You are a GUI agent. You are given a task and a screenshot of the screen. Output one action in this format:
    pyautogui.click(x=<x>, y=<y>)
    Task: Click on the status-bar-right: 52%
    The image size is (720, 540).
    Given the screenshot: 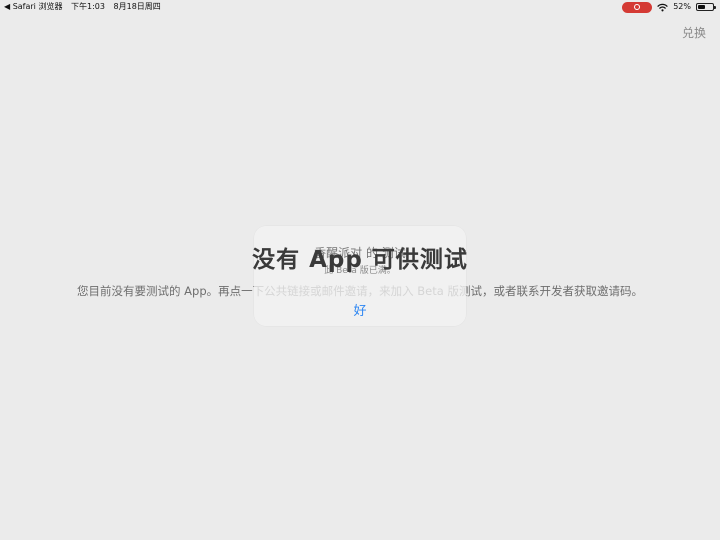 What is the action you would take?
    pyautogui.click(x=669, y=7)
    